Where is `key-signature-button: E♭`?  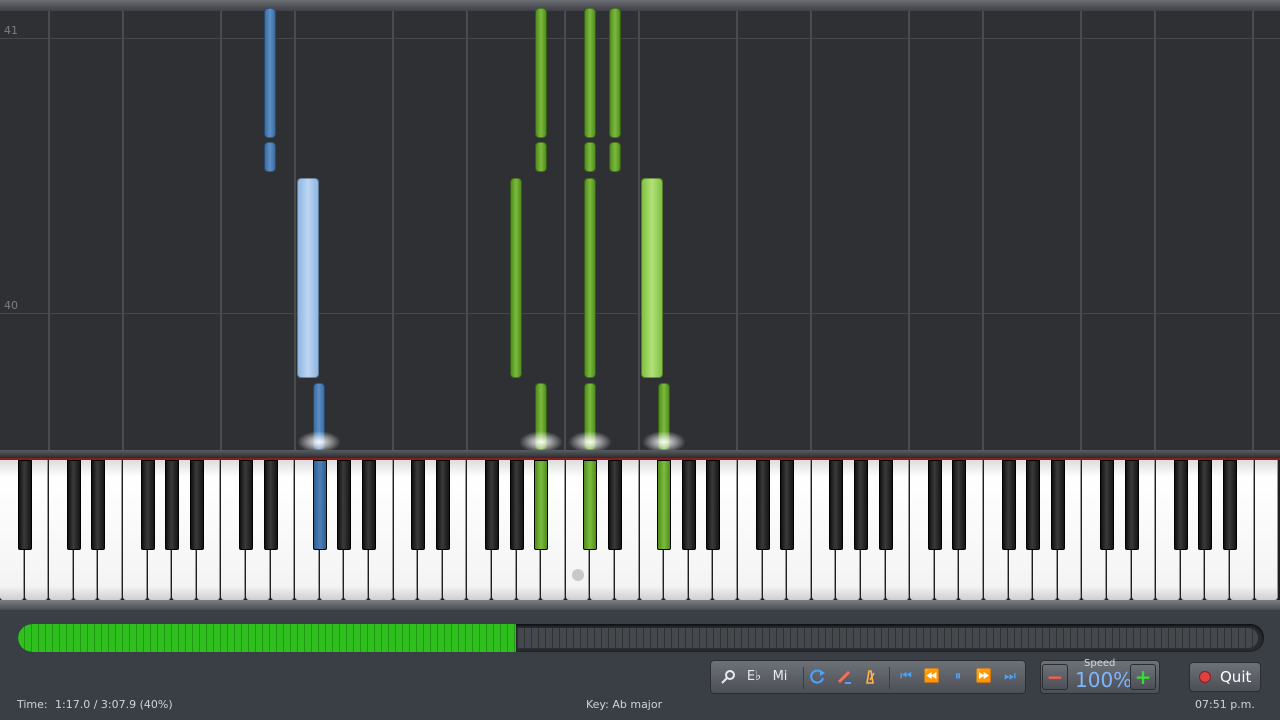 key-signature-button: E♭ is located at coordinates (754, 677).